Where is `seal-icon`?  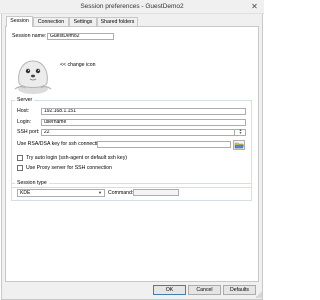 seal-icon is located at coordinates (33, 75).